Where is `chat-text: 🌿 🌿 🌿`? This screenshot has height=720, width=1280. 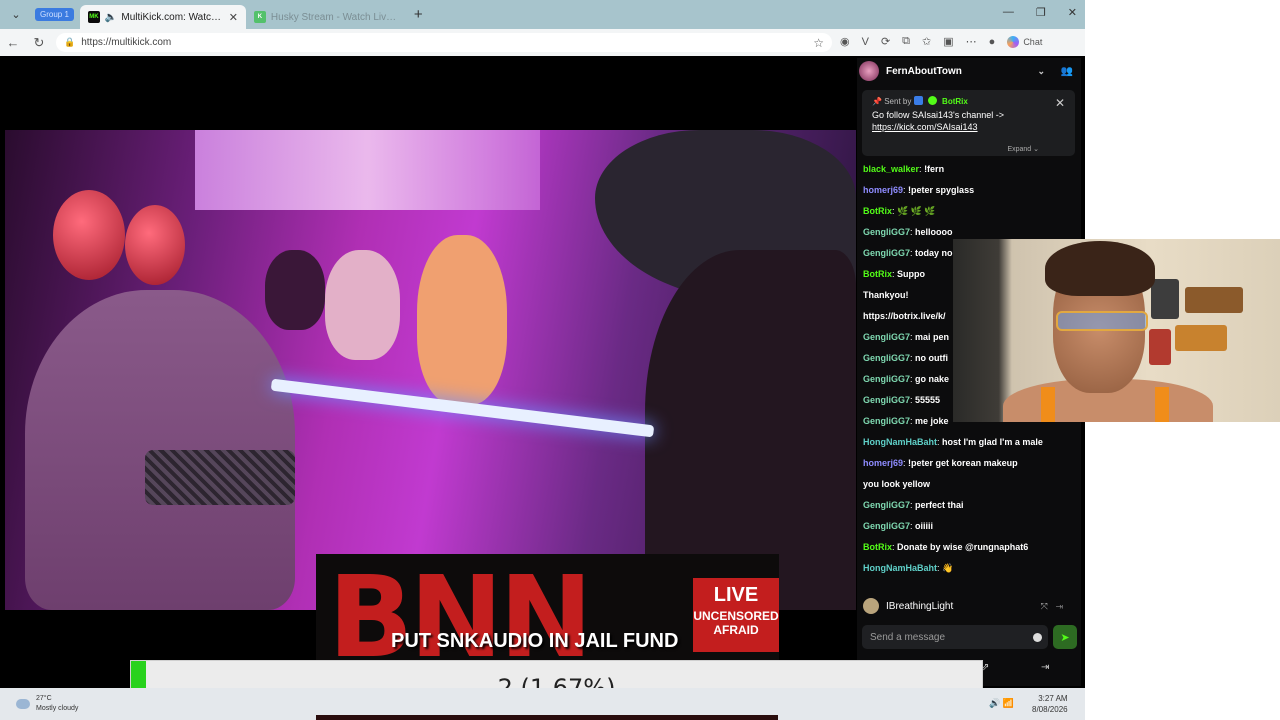 chat-text: 🌿 🌿 🌿 is located at coordinates (916, 211).